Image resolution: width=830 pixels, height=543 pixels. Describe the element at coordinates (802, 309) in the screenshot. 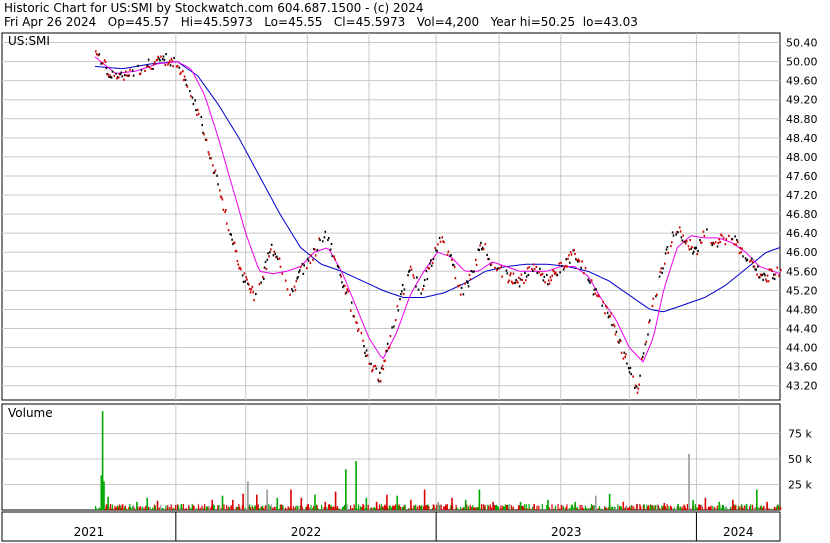

I see `price-tick-label: 44.80` at that location.